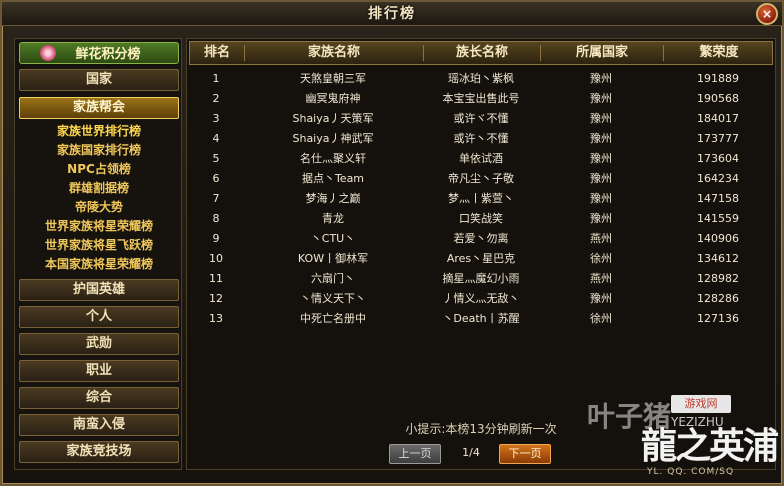 This screenshot has width=784, height=486. I want to click on sidebar-item-invasion: 南蛮入侵, so click(99, 425).